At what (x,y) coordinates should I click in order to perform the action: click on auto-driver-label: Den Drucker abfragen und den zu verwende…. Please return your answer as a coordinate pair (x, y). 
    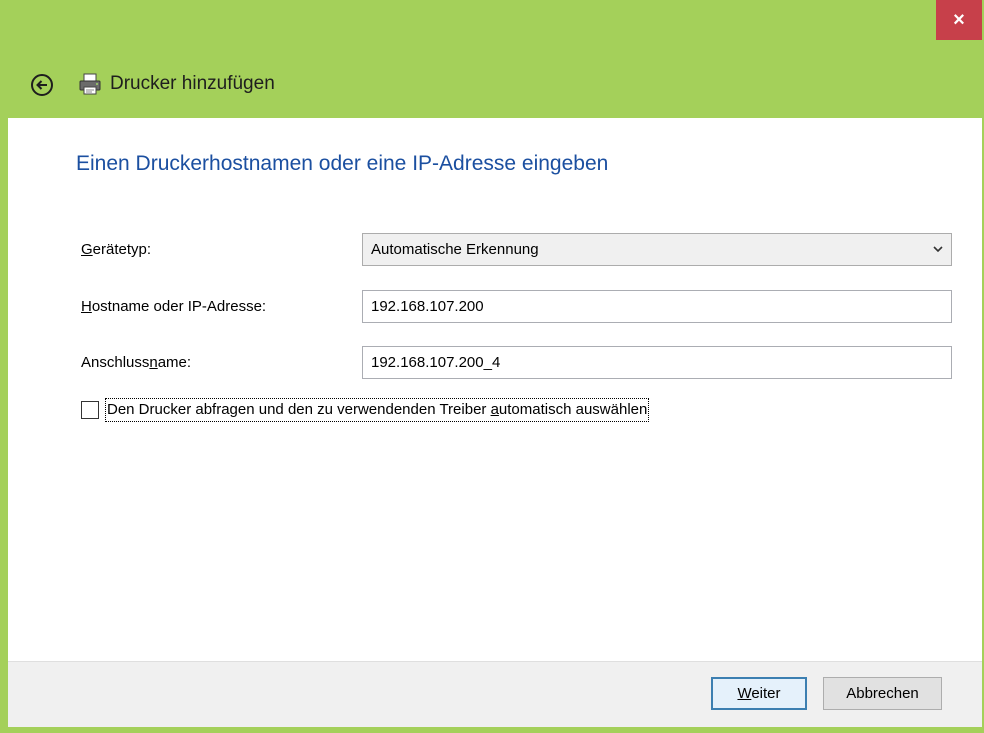
    Looking at the image, I should click on (377, 410).